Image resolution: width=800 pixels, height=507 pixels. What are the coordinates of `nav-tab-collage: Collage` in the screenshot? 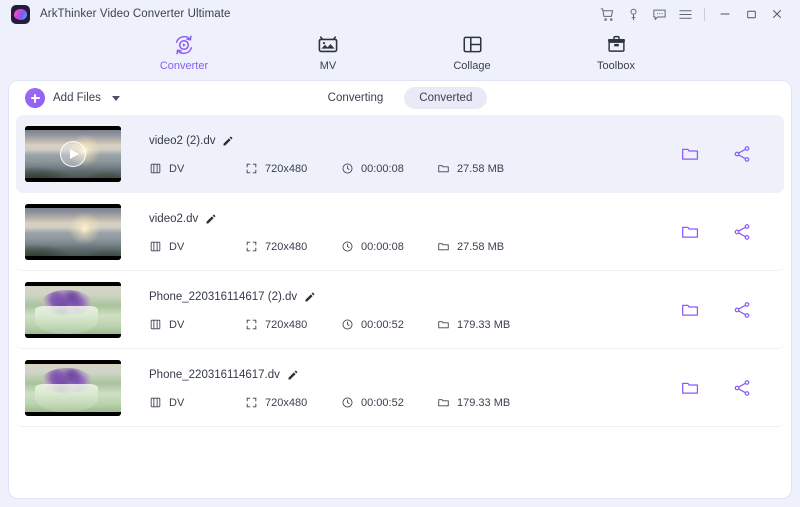 It's located at (472, 50).